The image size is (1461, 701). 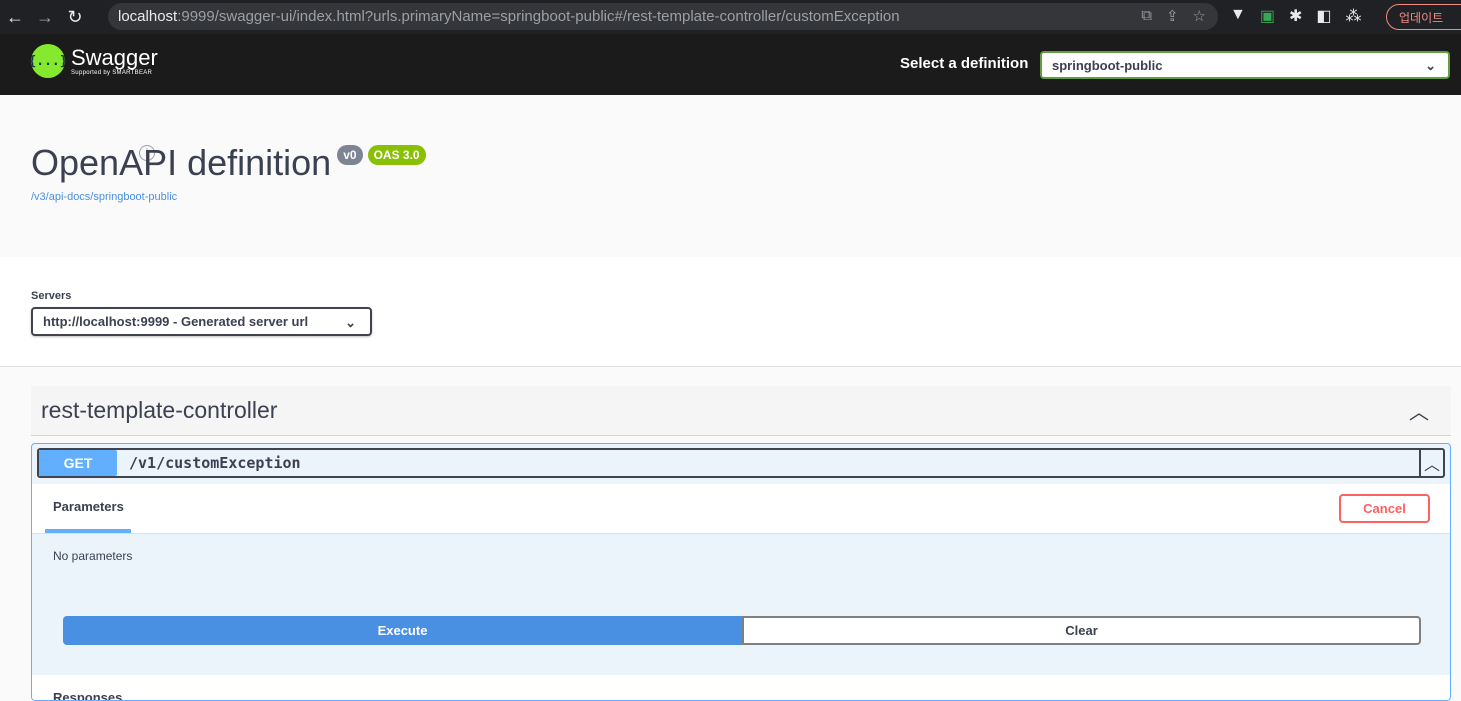 What do you see at coordinates (396, 155) in the screenshot?
I see `oas-badge: OAS 3.0` at bounding box center [396, 155].